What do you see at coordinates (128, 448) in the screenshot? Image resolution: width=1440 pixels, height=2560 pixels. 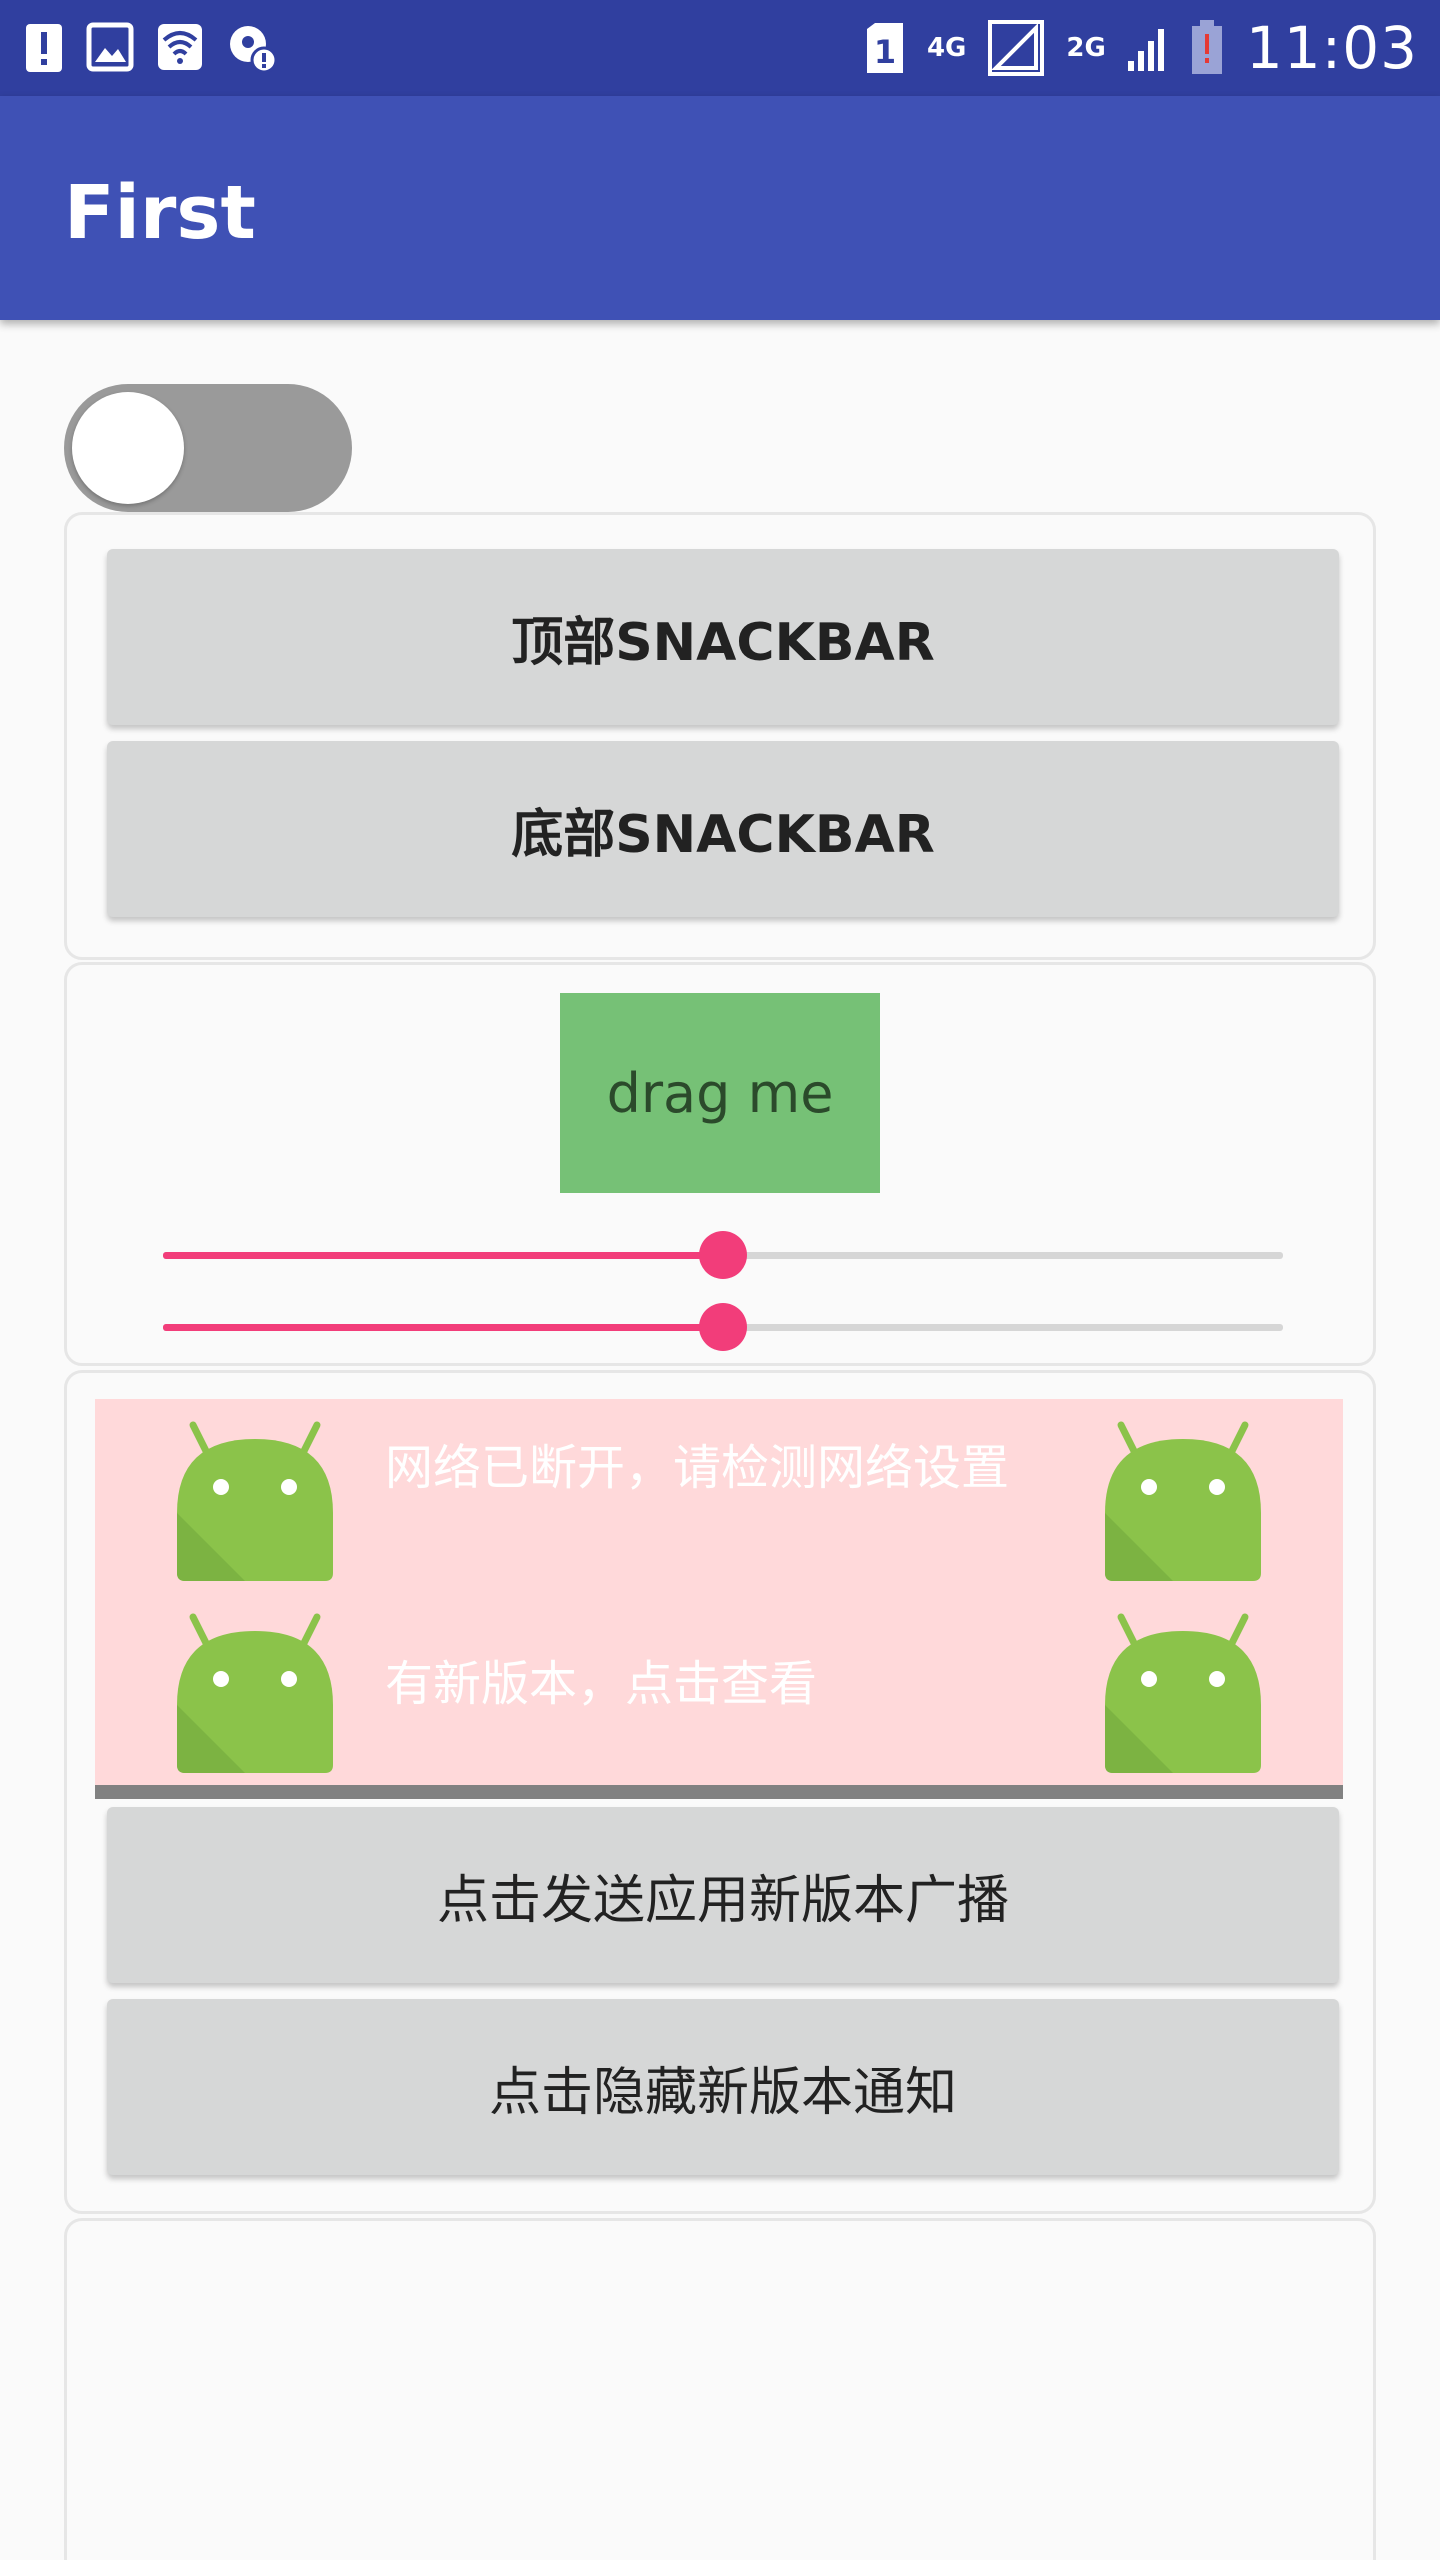 I see `switch-thumb` at bounding box center [128, 448].